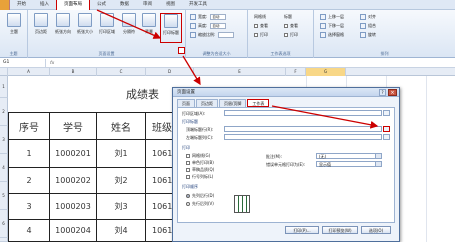 The width and height of the screenshot is (455, 242). Describe the element at coordinates (121, 207) in the screenshot. I see `table-cell: 刘3` at that location.